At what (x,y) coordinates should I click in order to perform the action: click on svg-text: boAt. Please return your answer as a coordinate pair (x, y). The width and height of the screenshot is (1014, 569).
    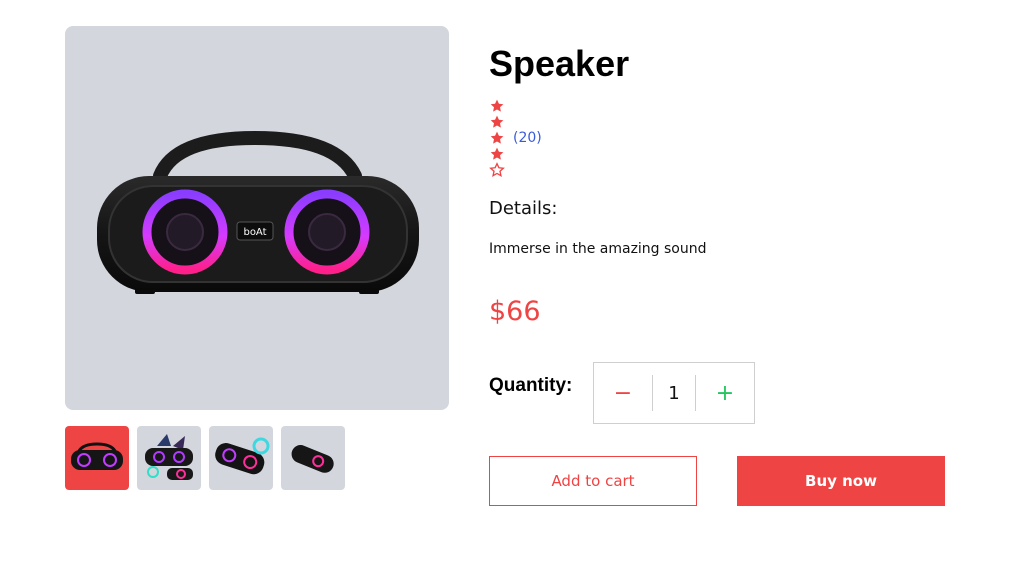
    Looking at the image, I should click on (254, 232).